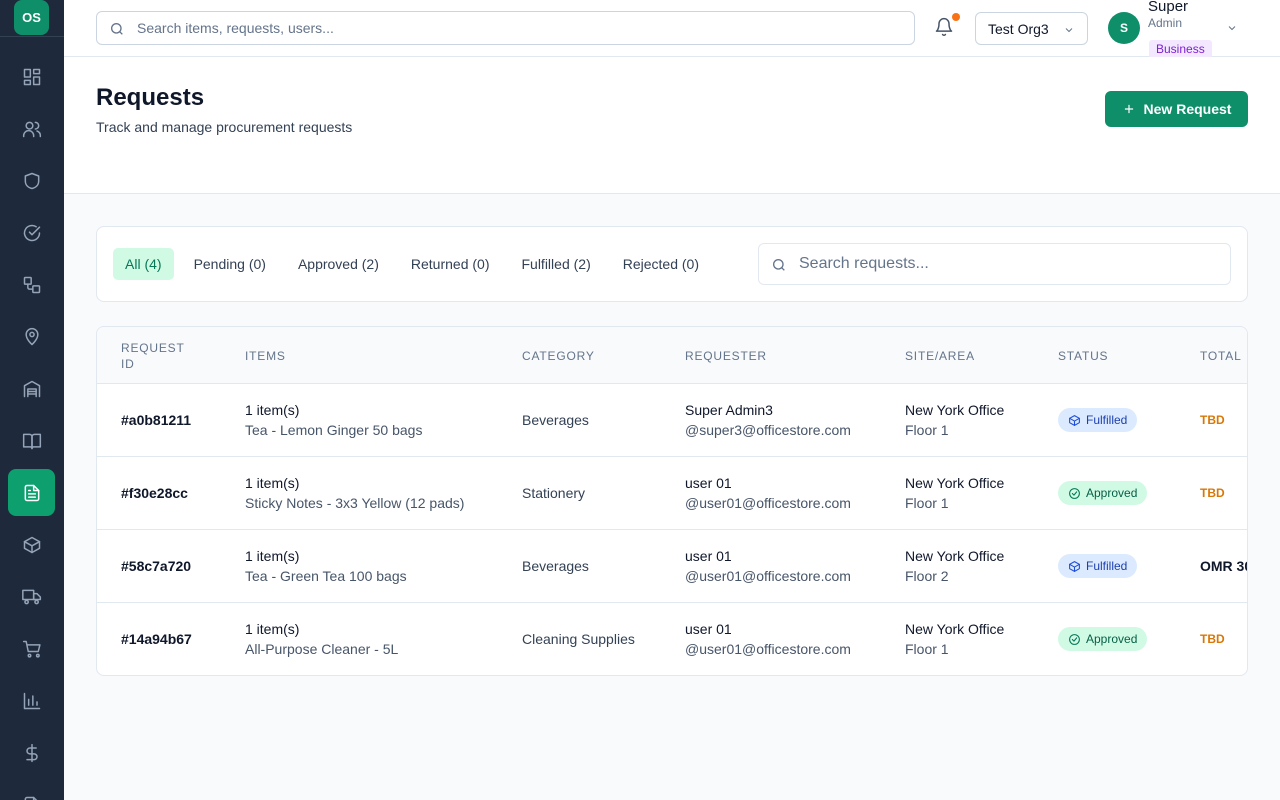  Describe the element at coordinates (927, 430) in the screenshot. I see `area-name: Floor 1` at that location.